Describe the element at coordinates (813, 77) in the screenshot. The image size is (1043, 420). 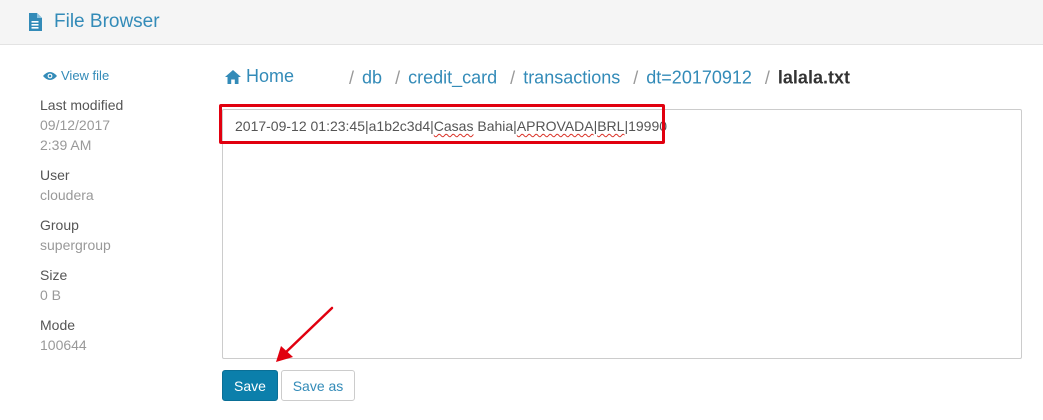
I see `breadcrumb-current-file: lalala.txt` at that location.